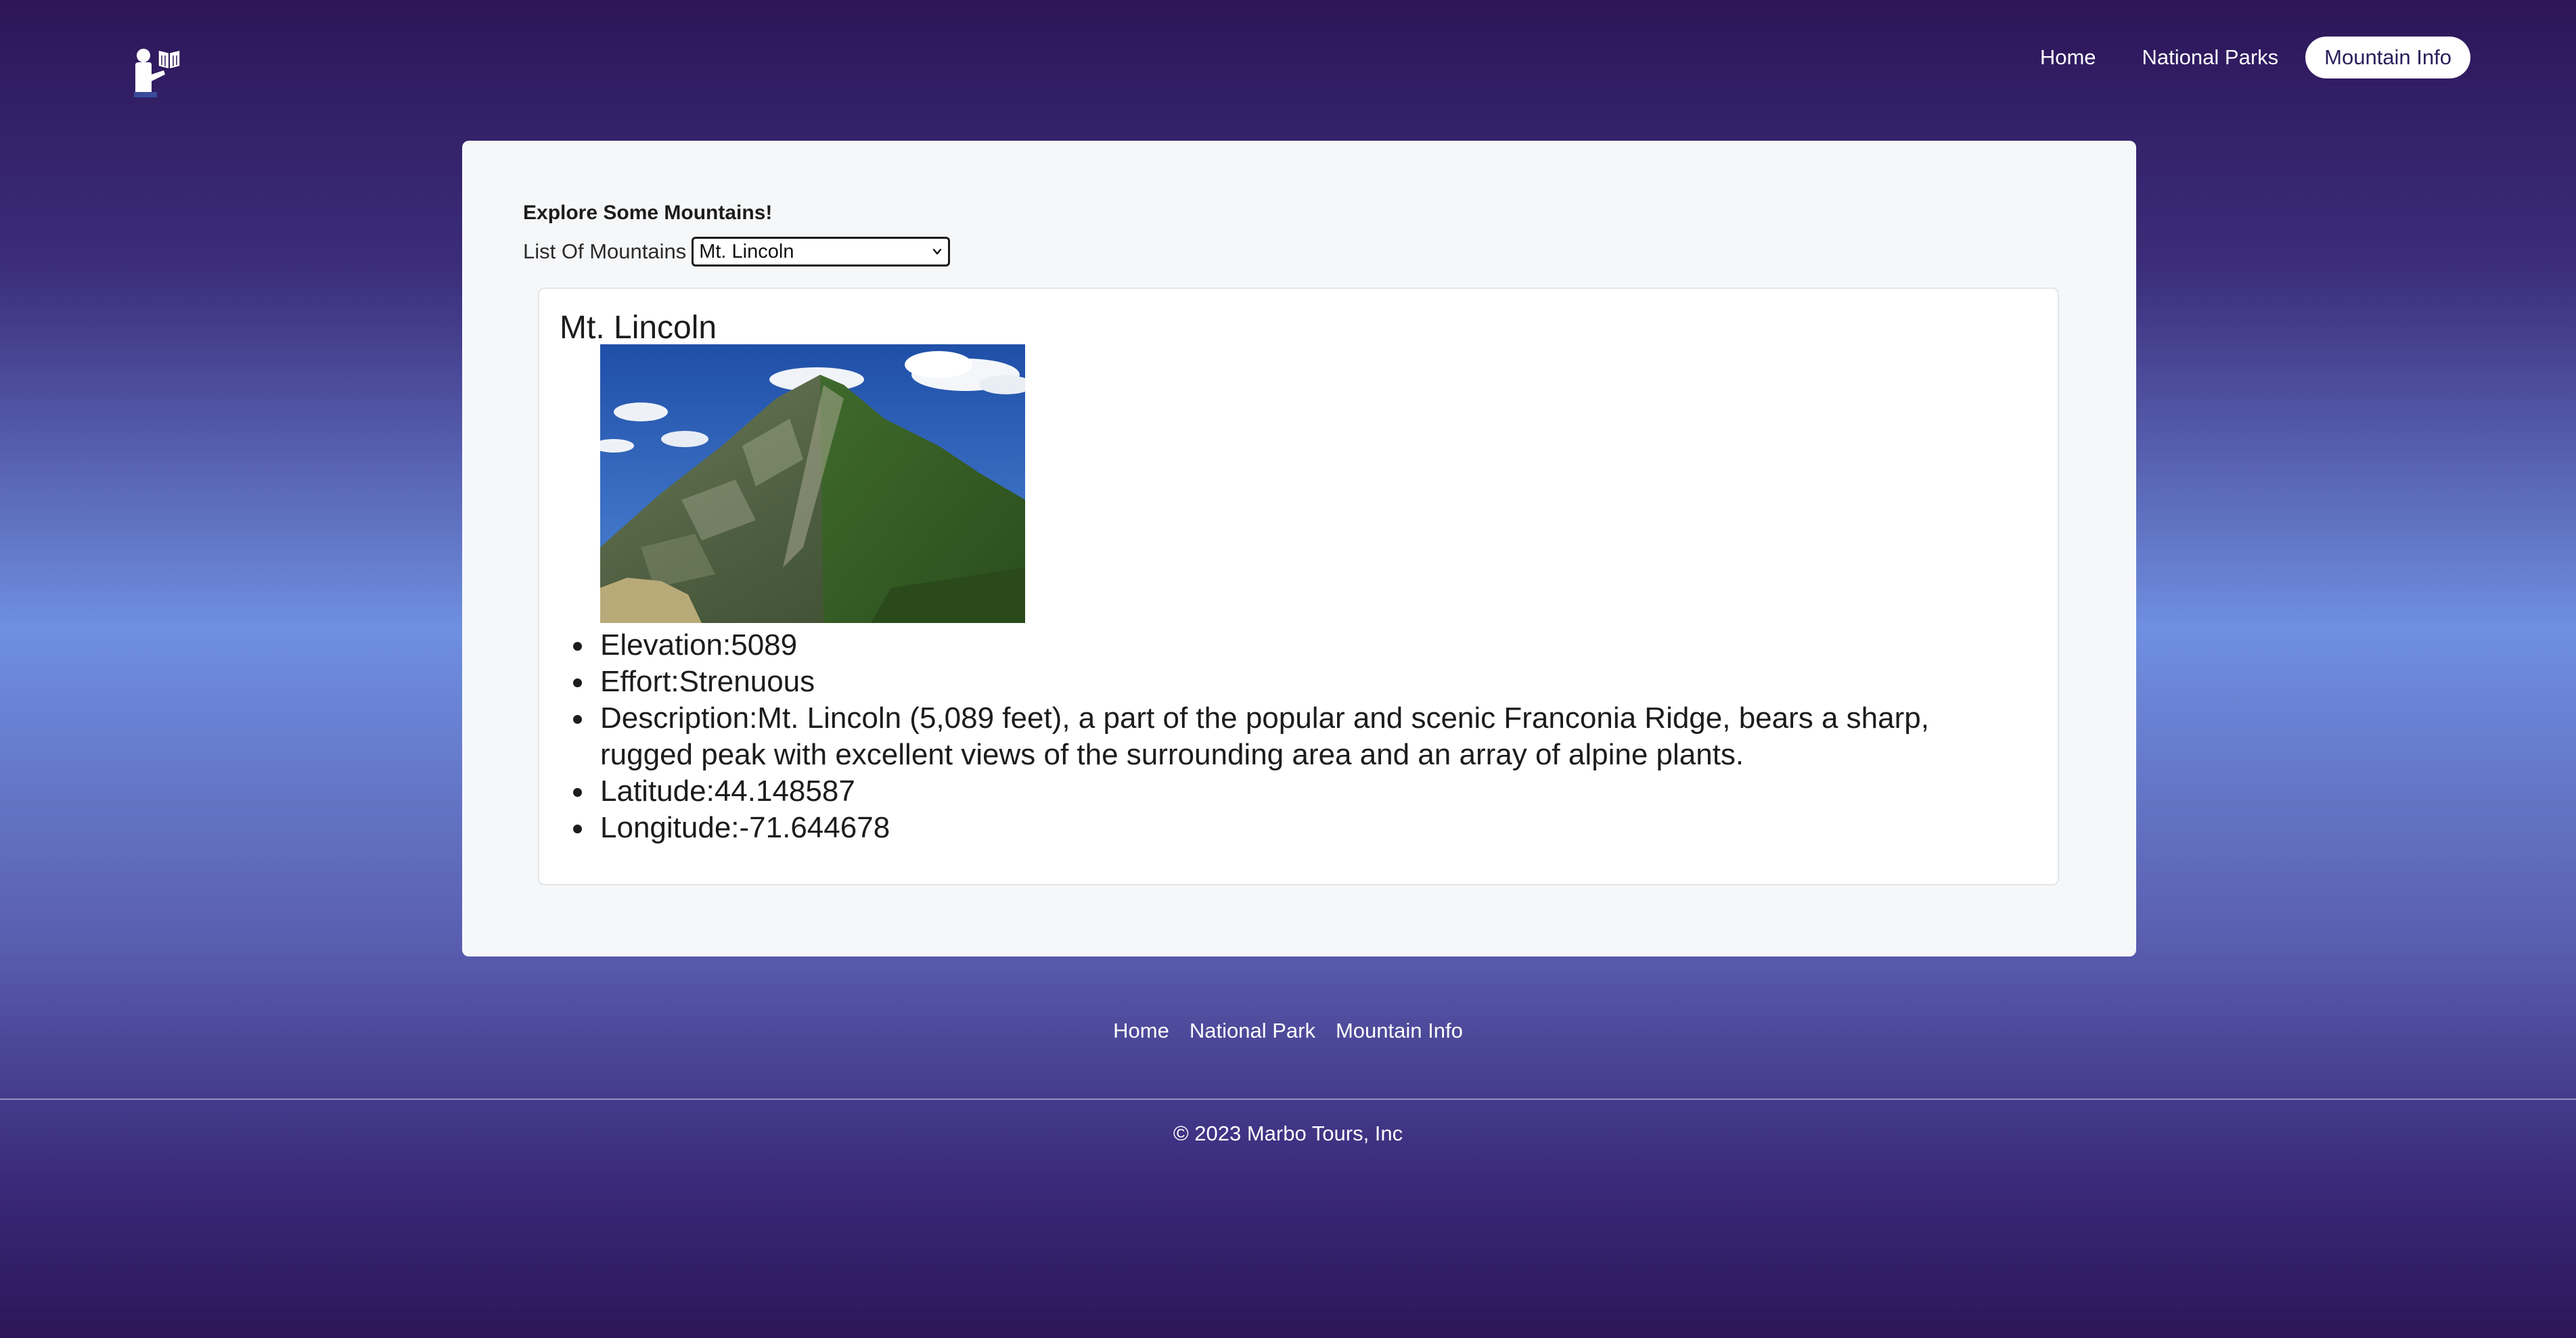  What do you see at coordinates (1288, 1133) in the screenshot?
I see `copyright: © 2023 Marbo Tours, Inc` at bounding box center [1288, 1133].